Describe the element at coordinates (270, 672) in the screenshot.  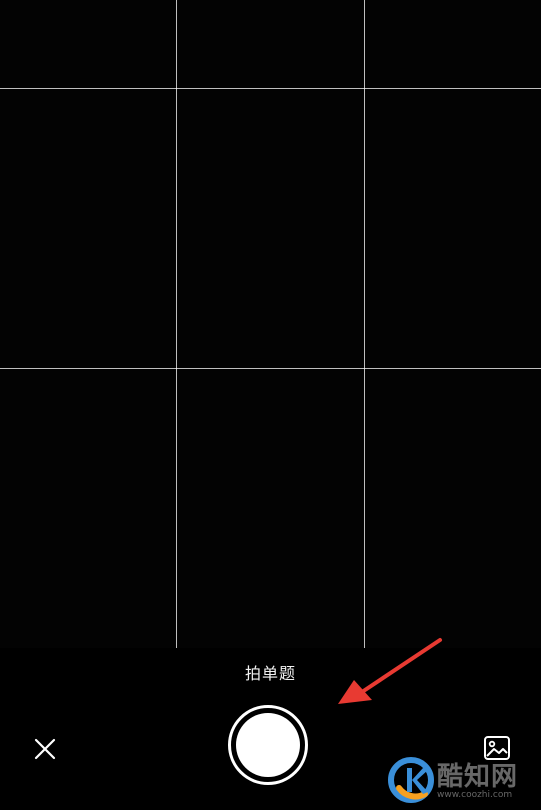
I see `capture-mode-label: 拍单题` at that location.